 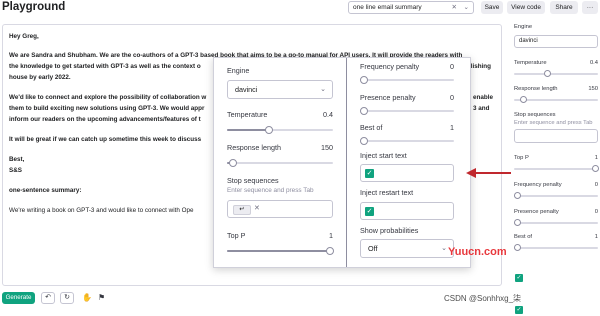 What do you see at coordinates (48, 298) in the screenshot?
I see `undo-icon: ↶` at bounding box center [48, 298].